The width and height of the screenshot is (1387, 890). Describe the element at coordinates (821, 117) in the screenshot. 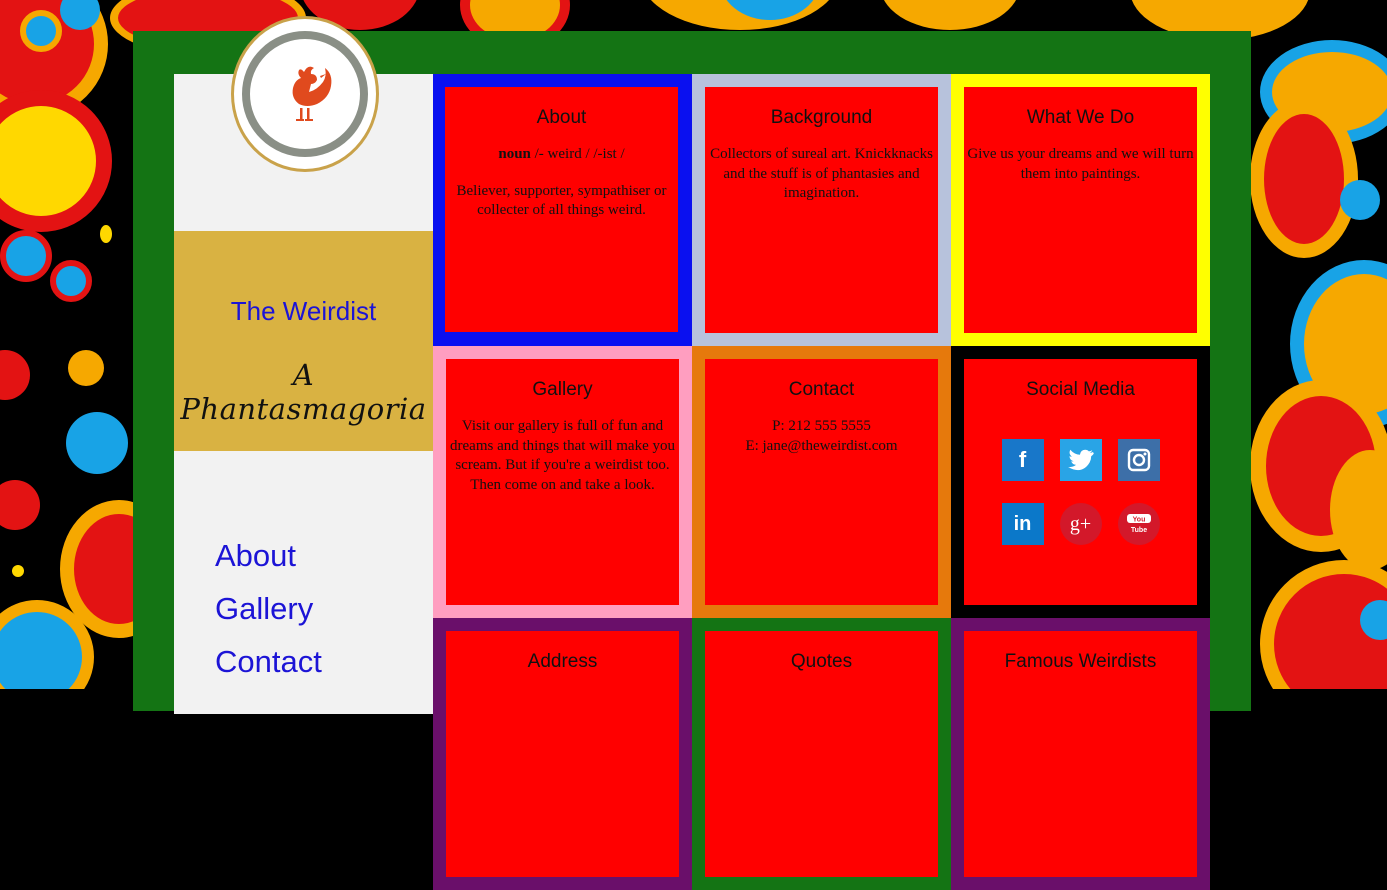

I see `tile-title: Background` at that location.